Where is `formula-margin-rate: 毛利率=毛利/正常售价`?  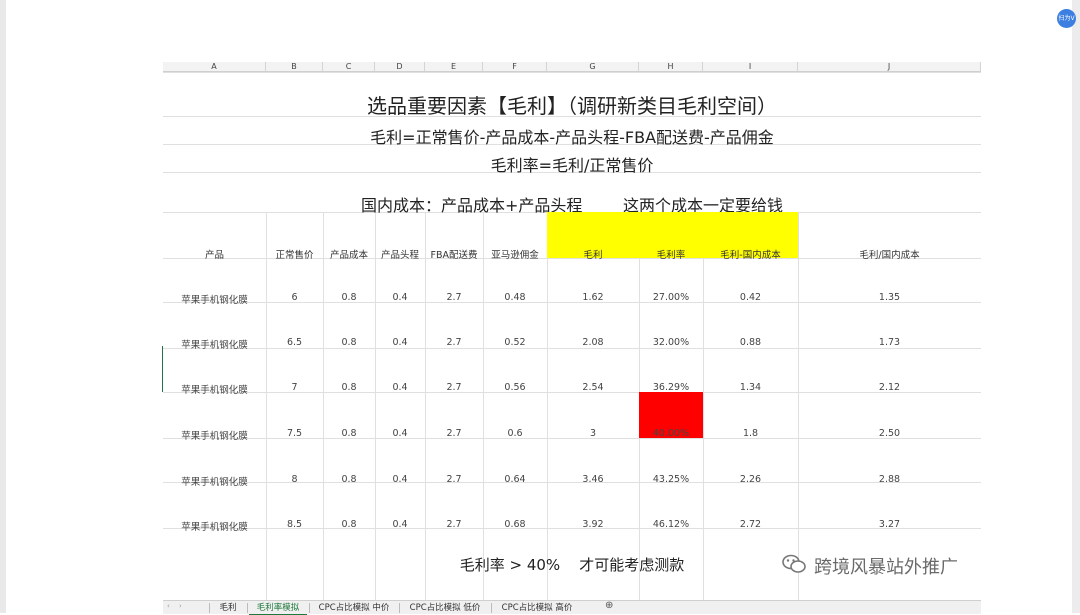
formula-margin-rate: 毛利率=毛利/正常售价 is located at coordinates (572, 165).